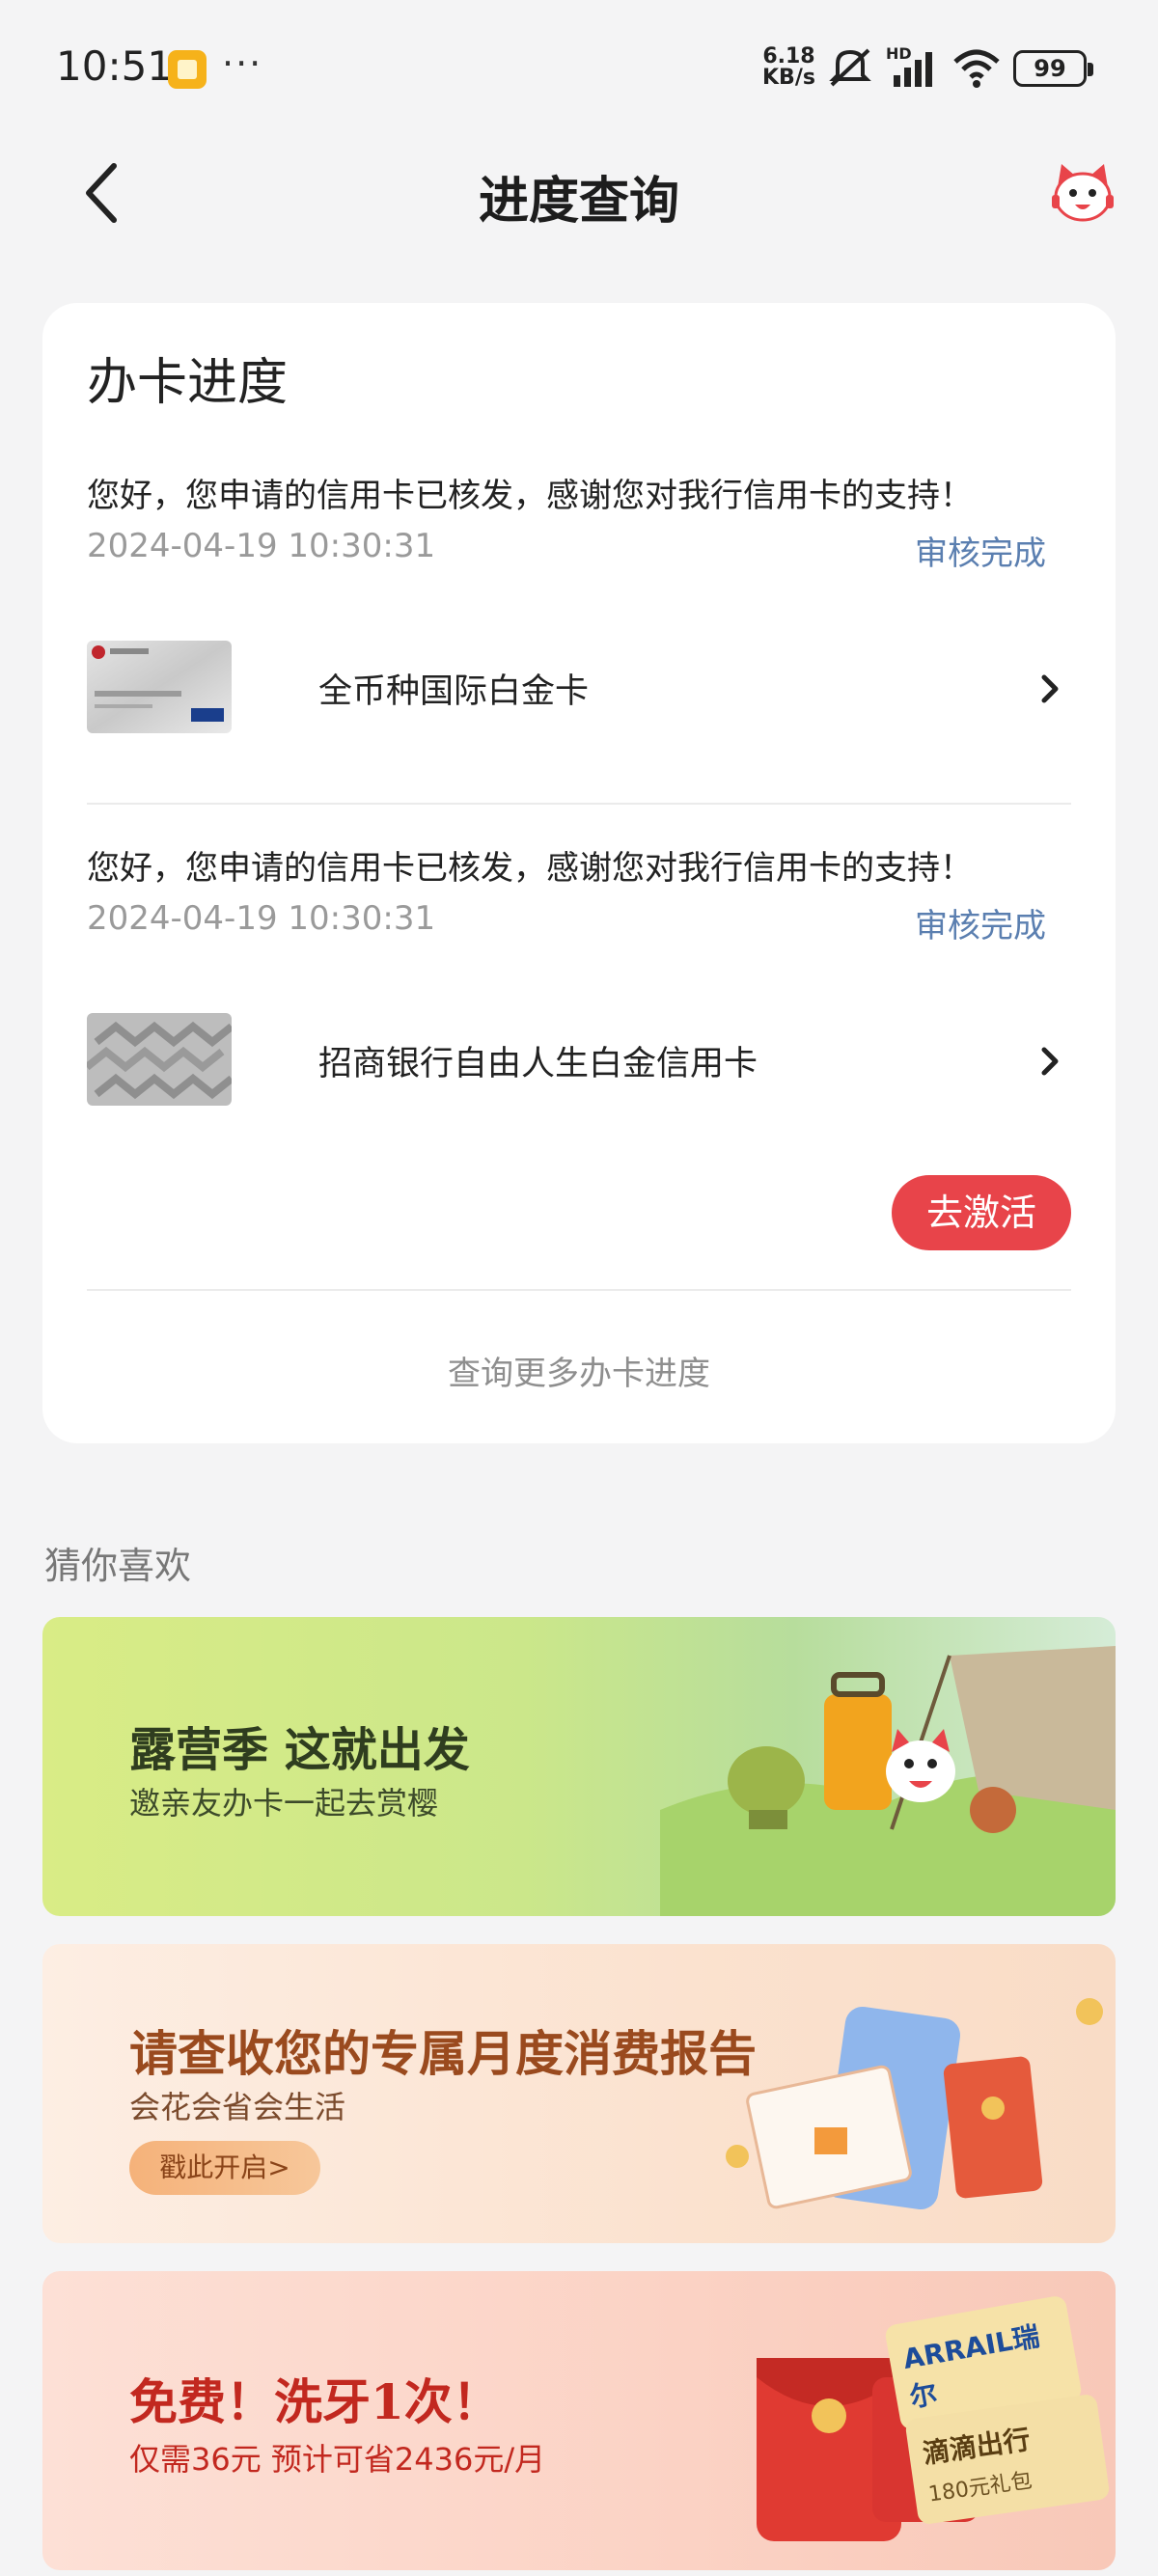  What do you see at coordinates (224, 2168) in the screenshot?
I see `open-report-button: 戳此开启>` at bounding box center [224, 2168].